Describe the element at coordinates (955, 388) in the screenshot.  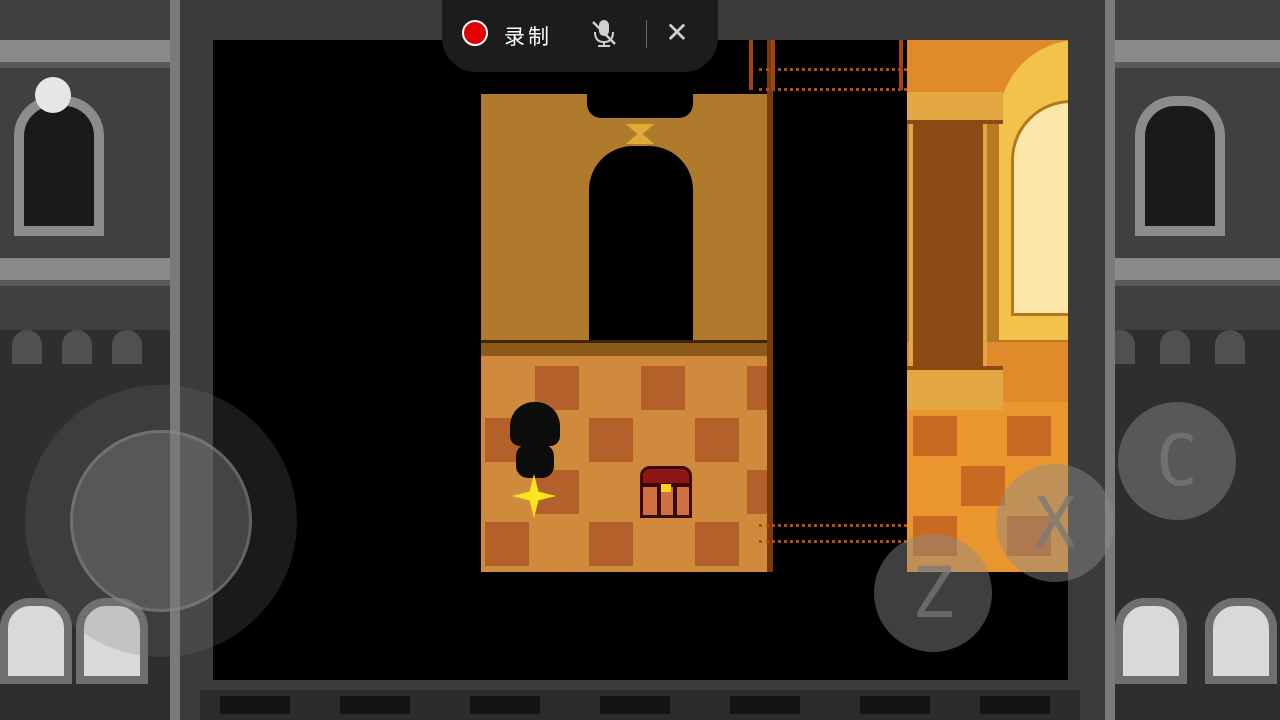
I see `column-base` at that location.